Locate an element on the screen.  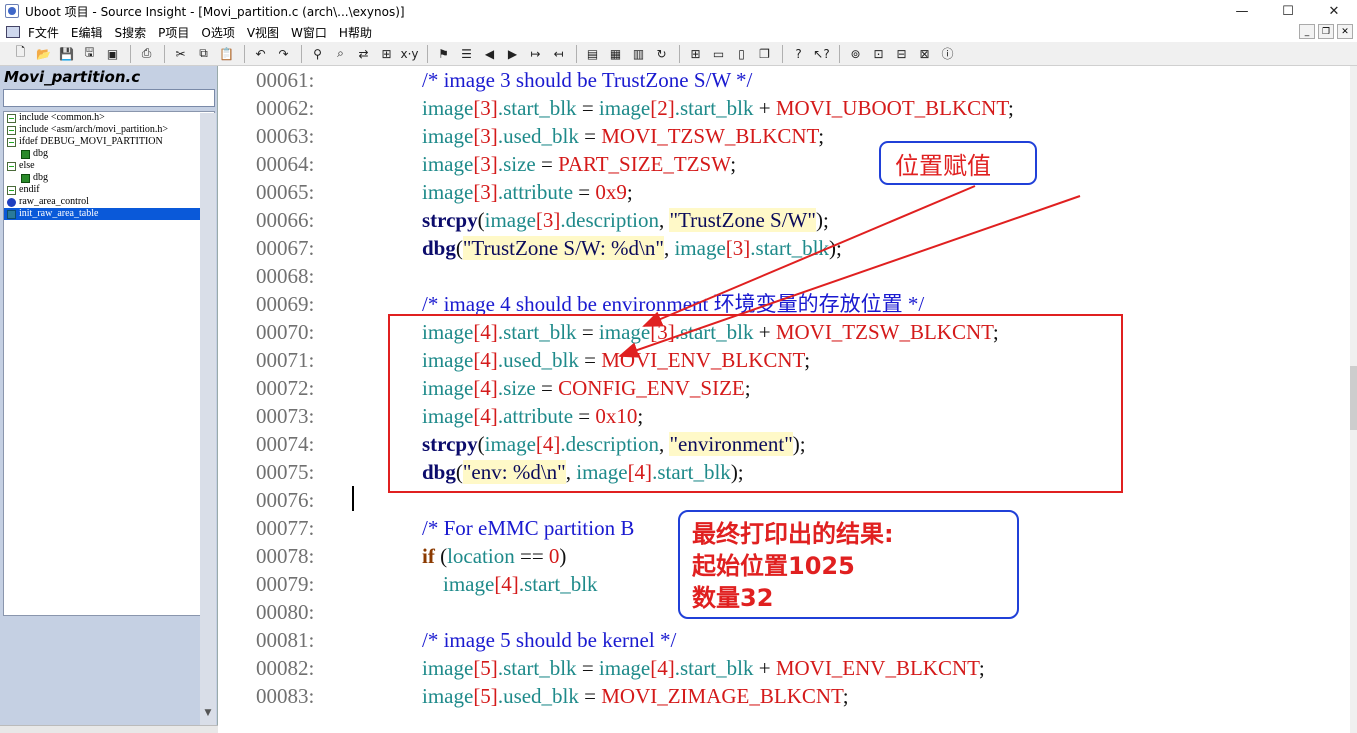
whats-this-icon: ↖? is located at coordinates (821, 54).